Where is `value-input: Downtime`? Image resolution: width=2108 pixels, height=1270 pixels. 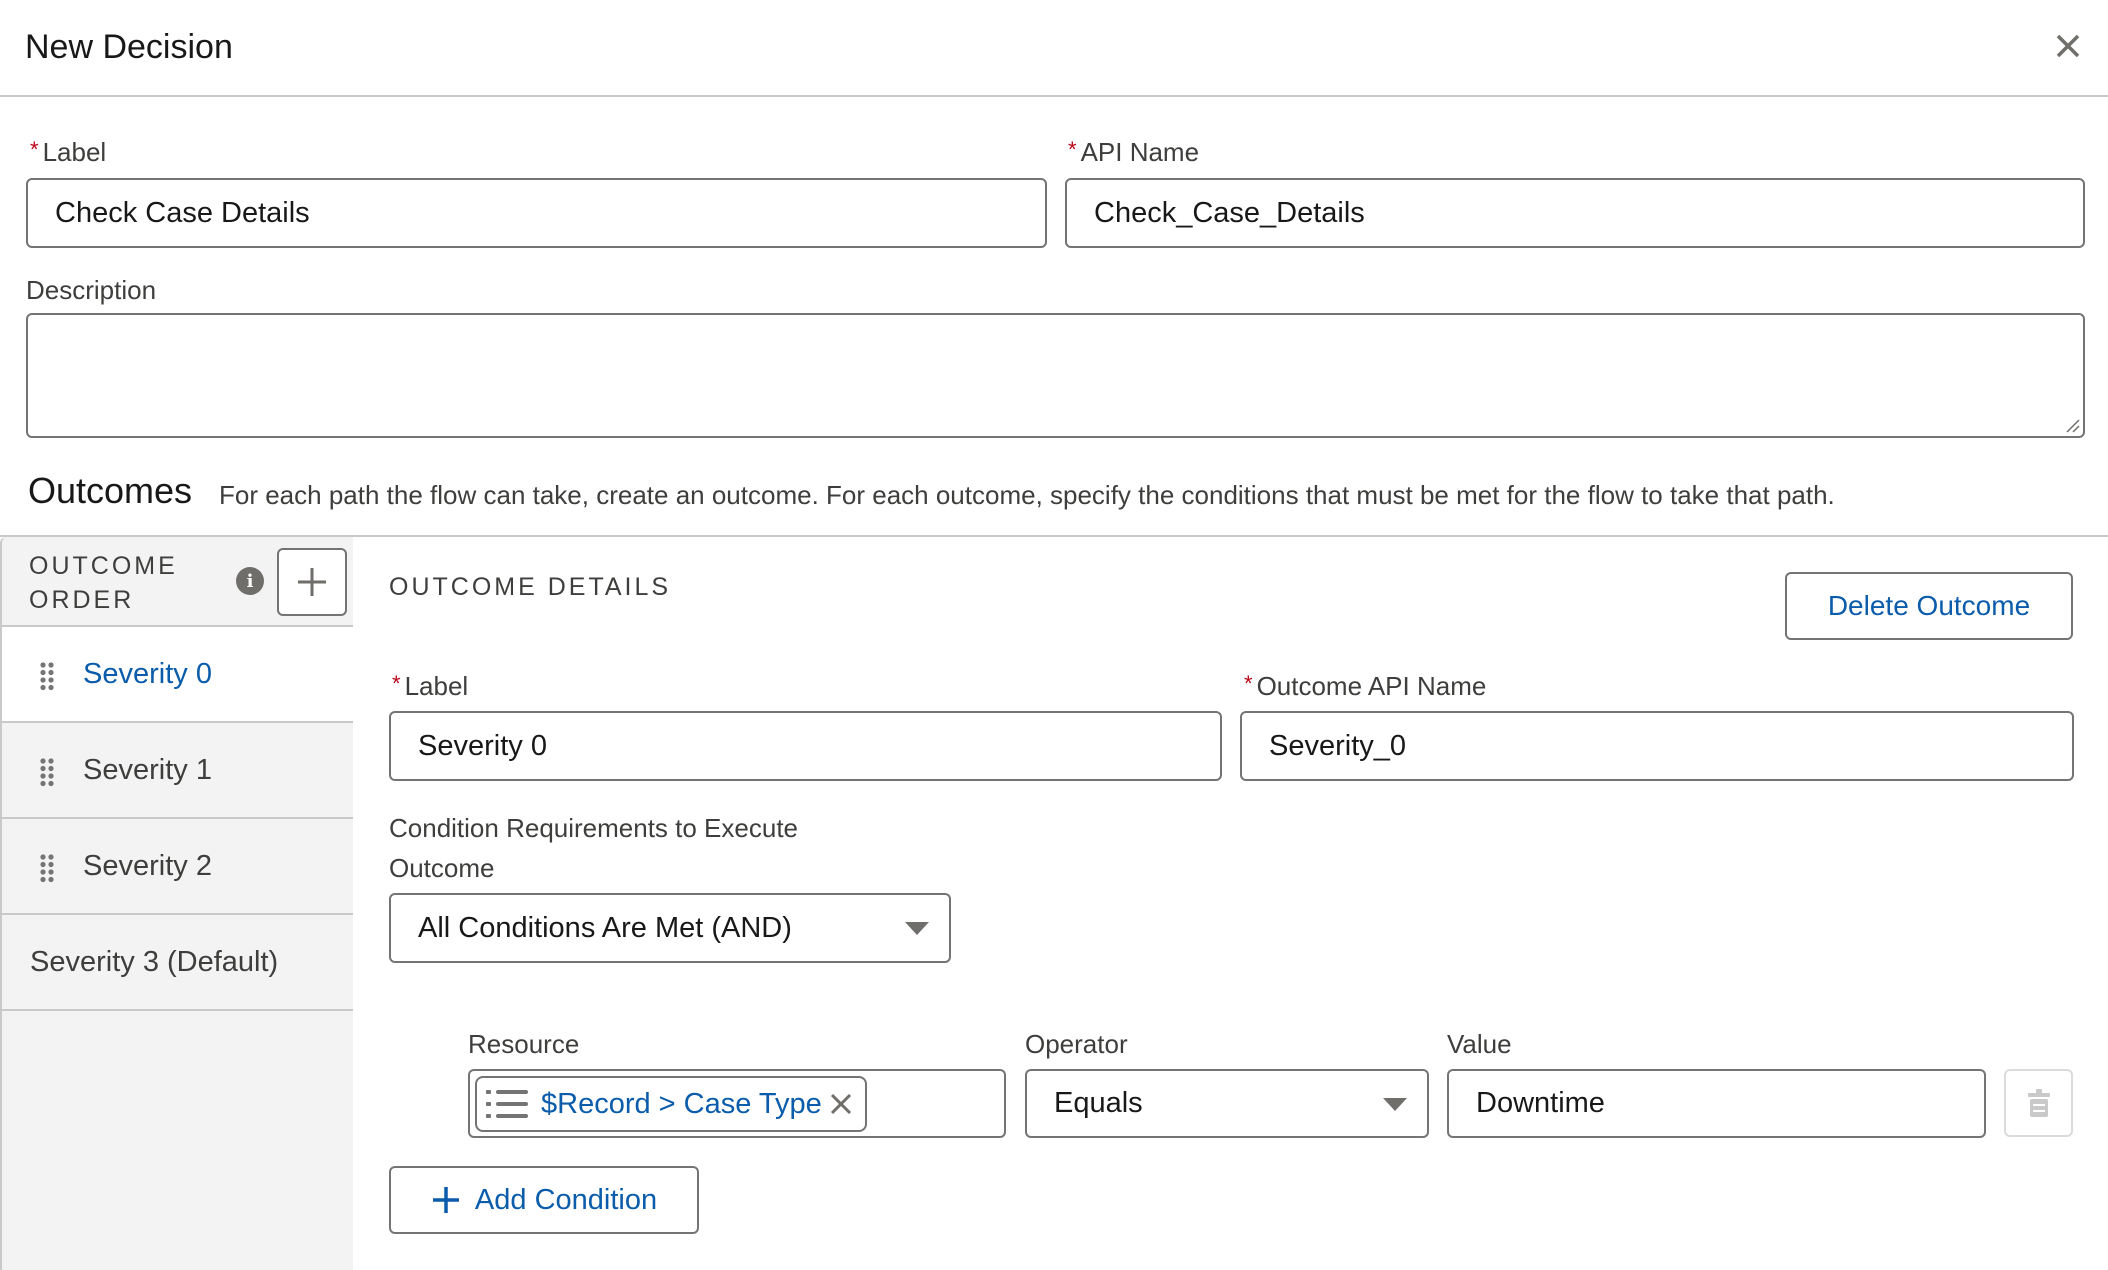 value-input: Downtime is located at coordinates (1716, 1103).